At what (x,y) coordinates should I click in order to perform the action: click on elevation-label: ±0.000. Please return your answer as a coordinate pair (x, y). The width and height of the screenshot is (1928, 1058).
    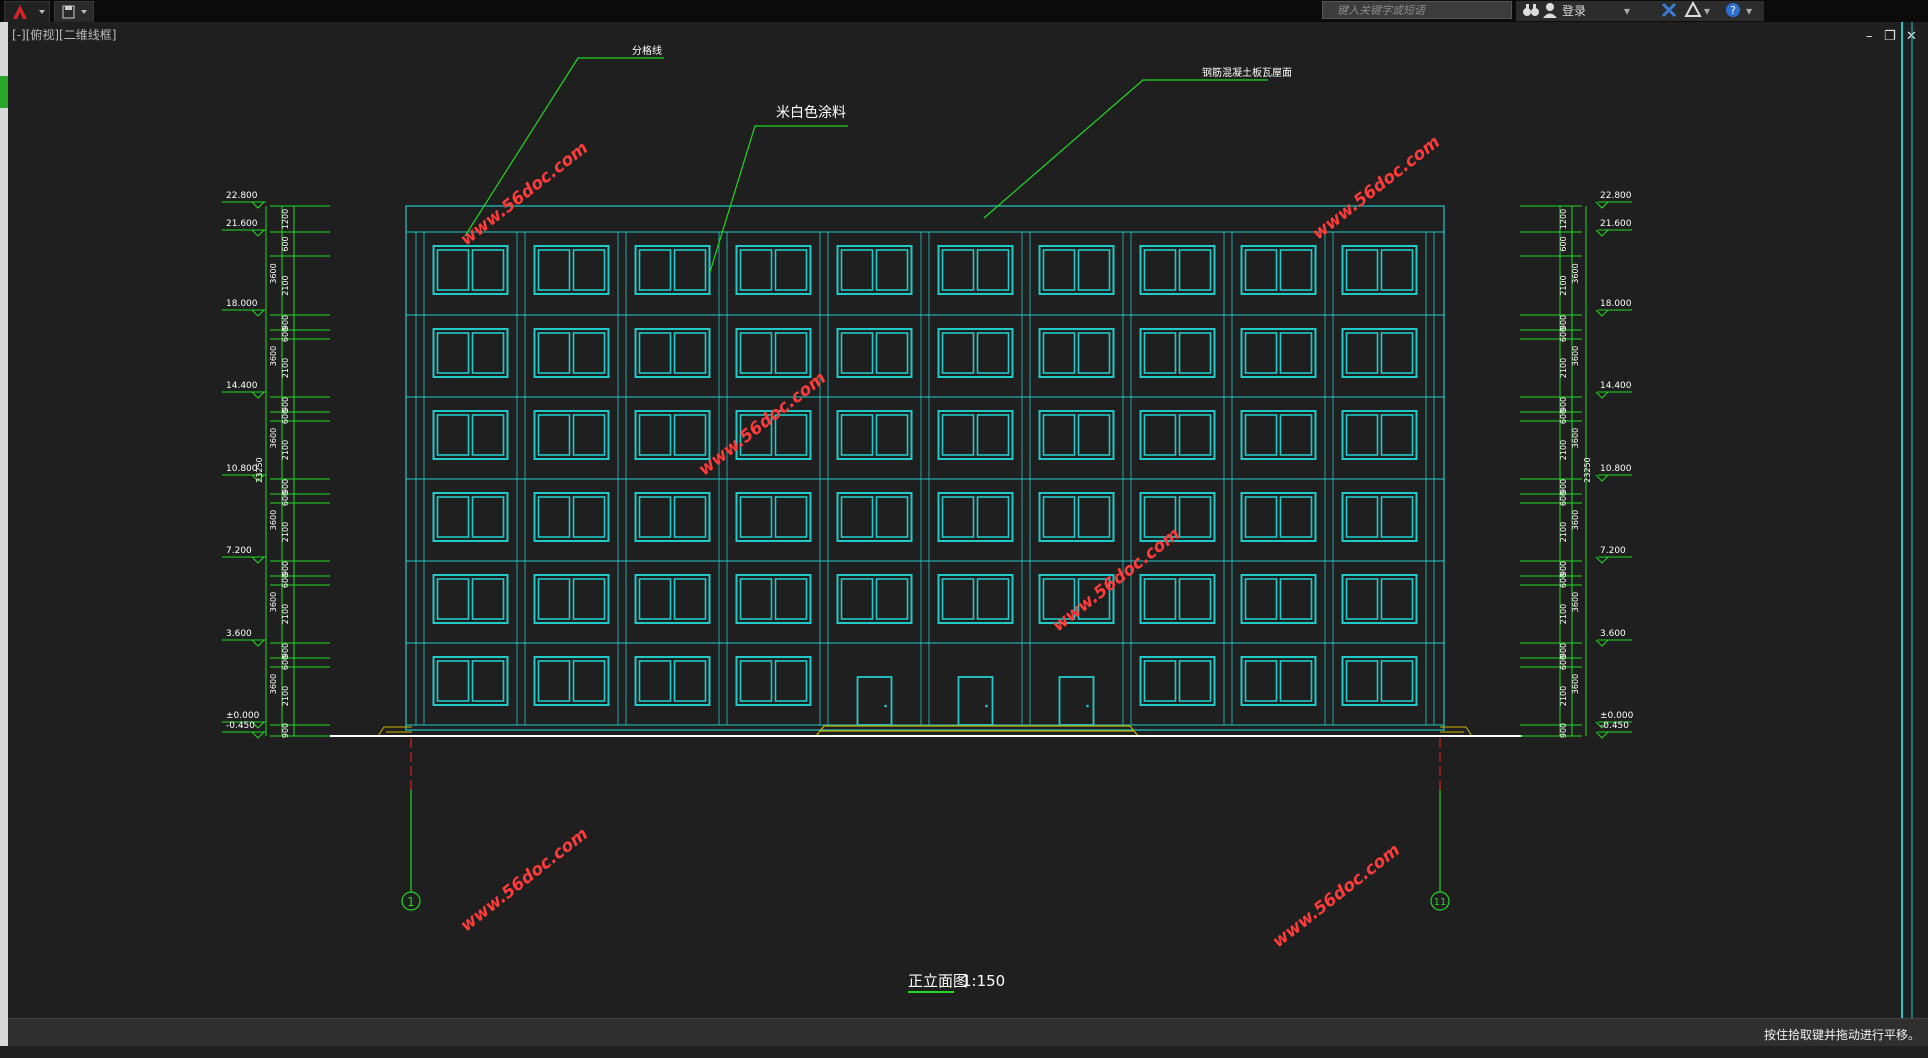
    Looking at the image, I should click on (1617, 716).